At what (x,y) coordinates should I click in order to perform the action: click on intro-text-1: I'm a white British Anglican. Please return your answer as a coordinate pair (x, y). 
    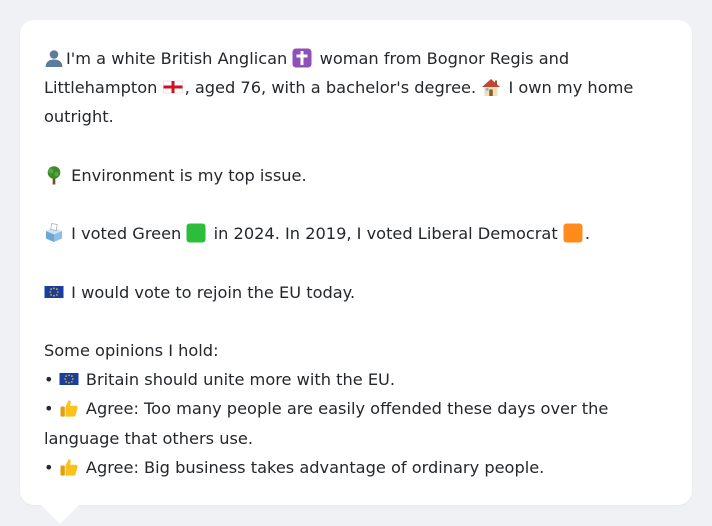
    Looking at the image, I should click on (177, 58).